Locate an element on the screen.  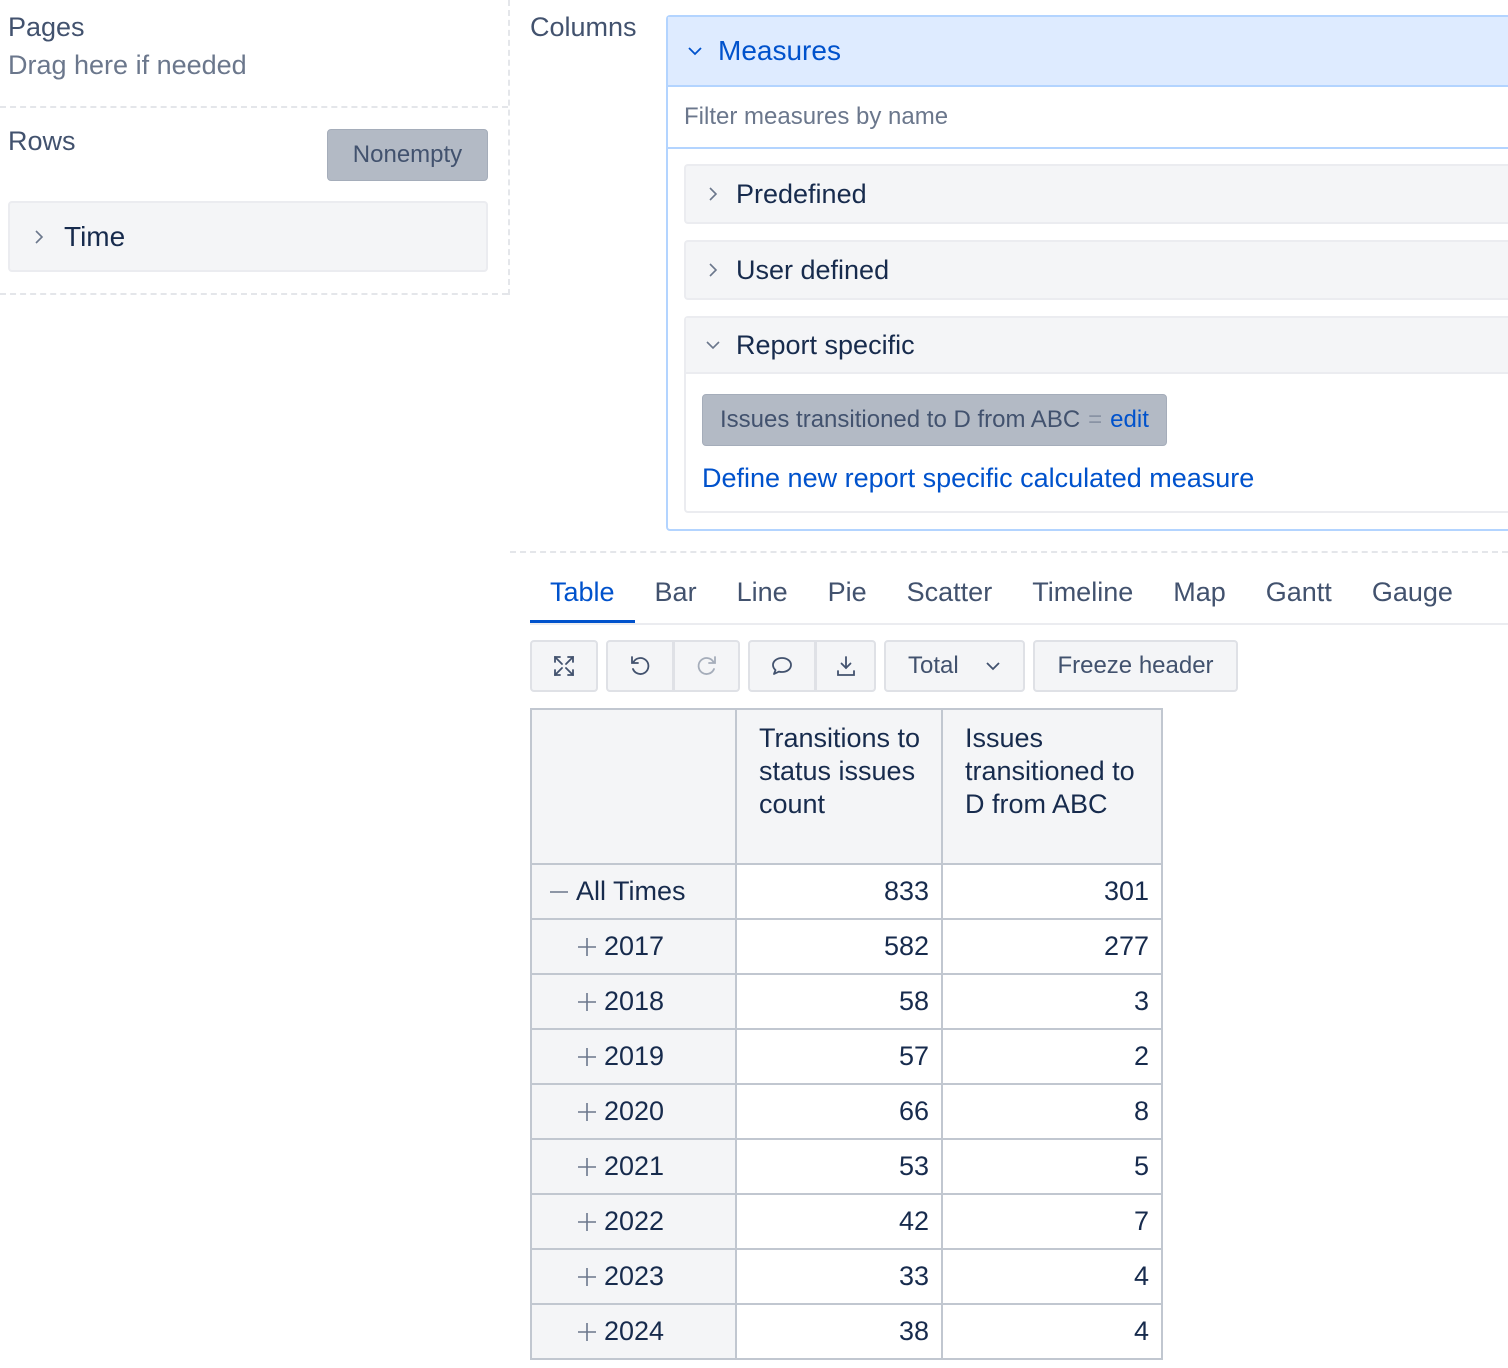
tab-bar: Bar is located at coordinates (676, 598).